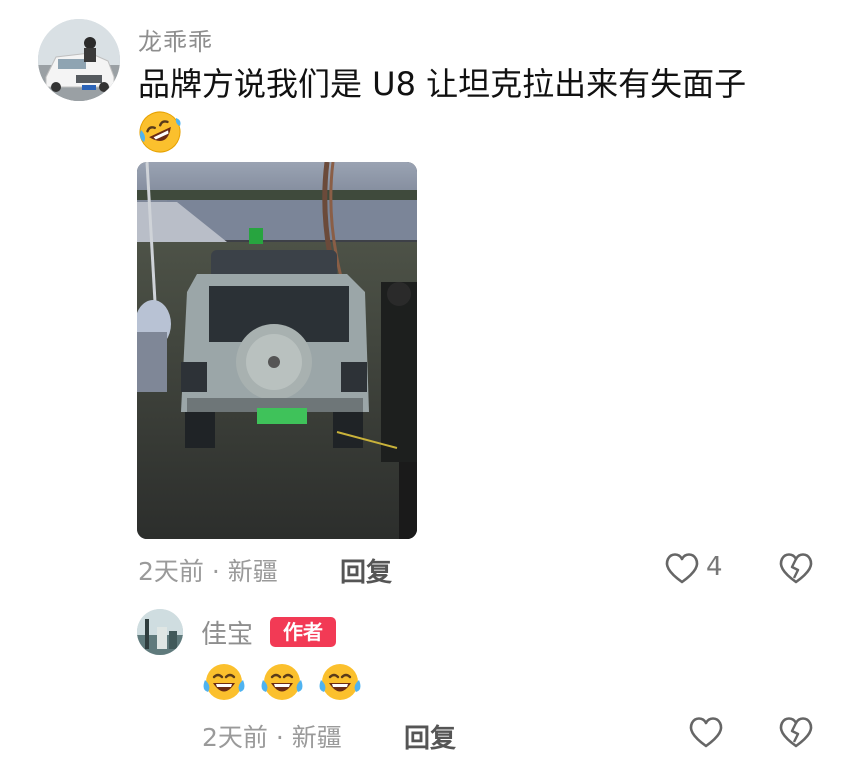  What do you see at coordinates (208, 571) in the screenshot?
I see `comment-time-location: 2天前 · 新疆` at bounding box center [208, 571].